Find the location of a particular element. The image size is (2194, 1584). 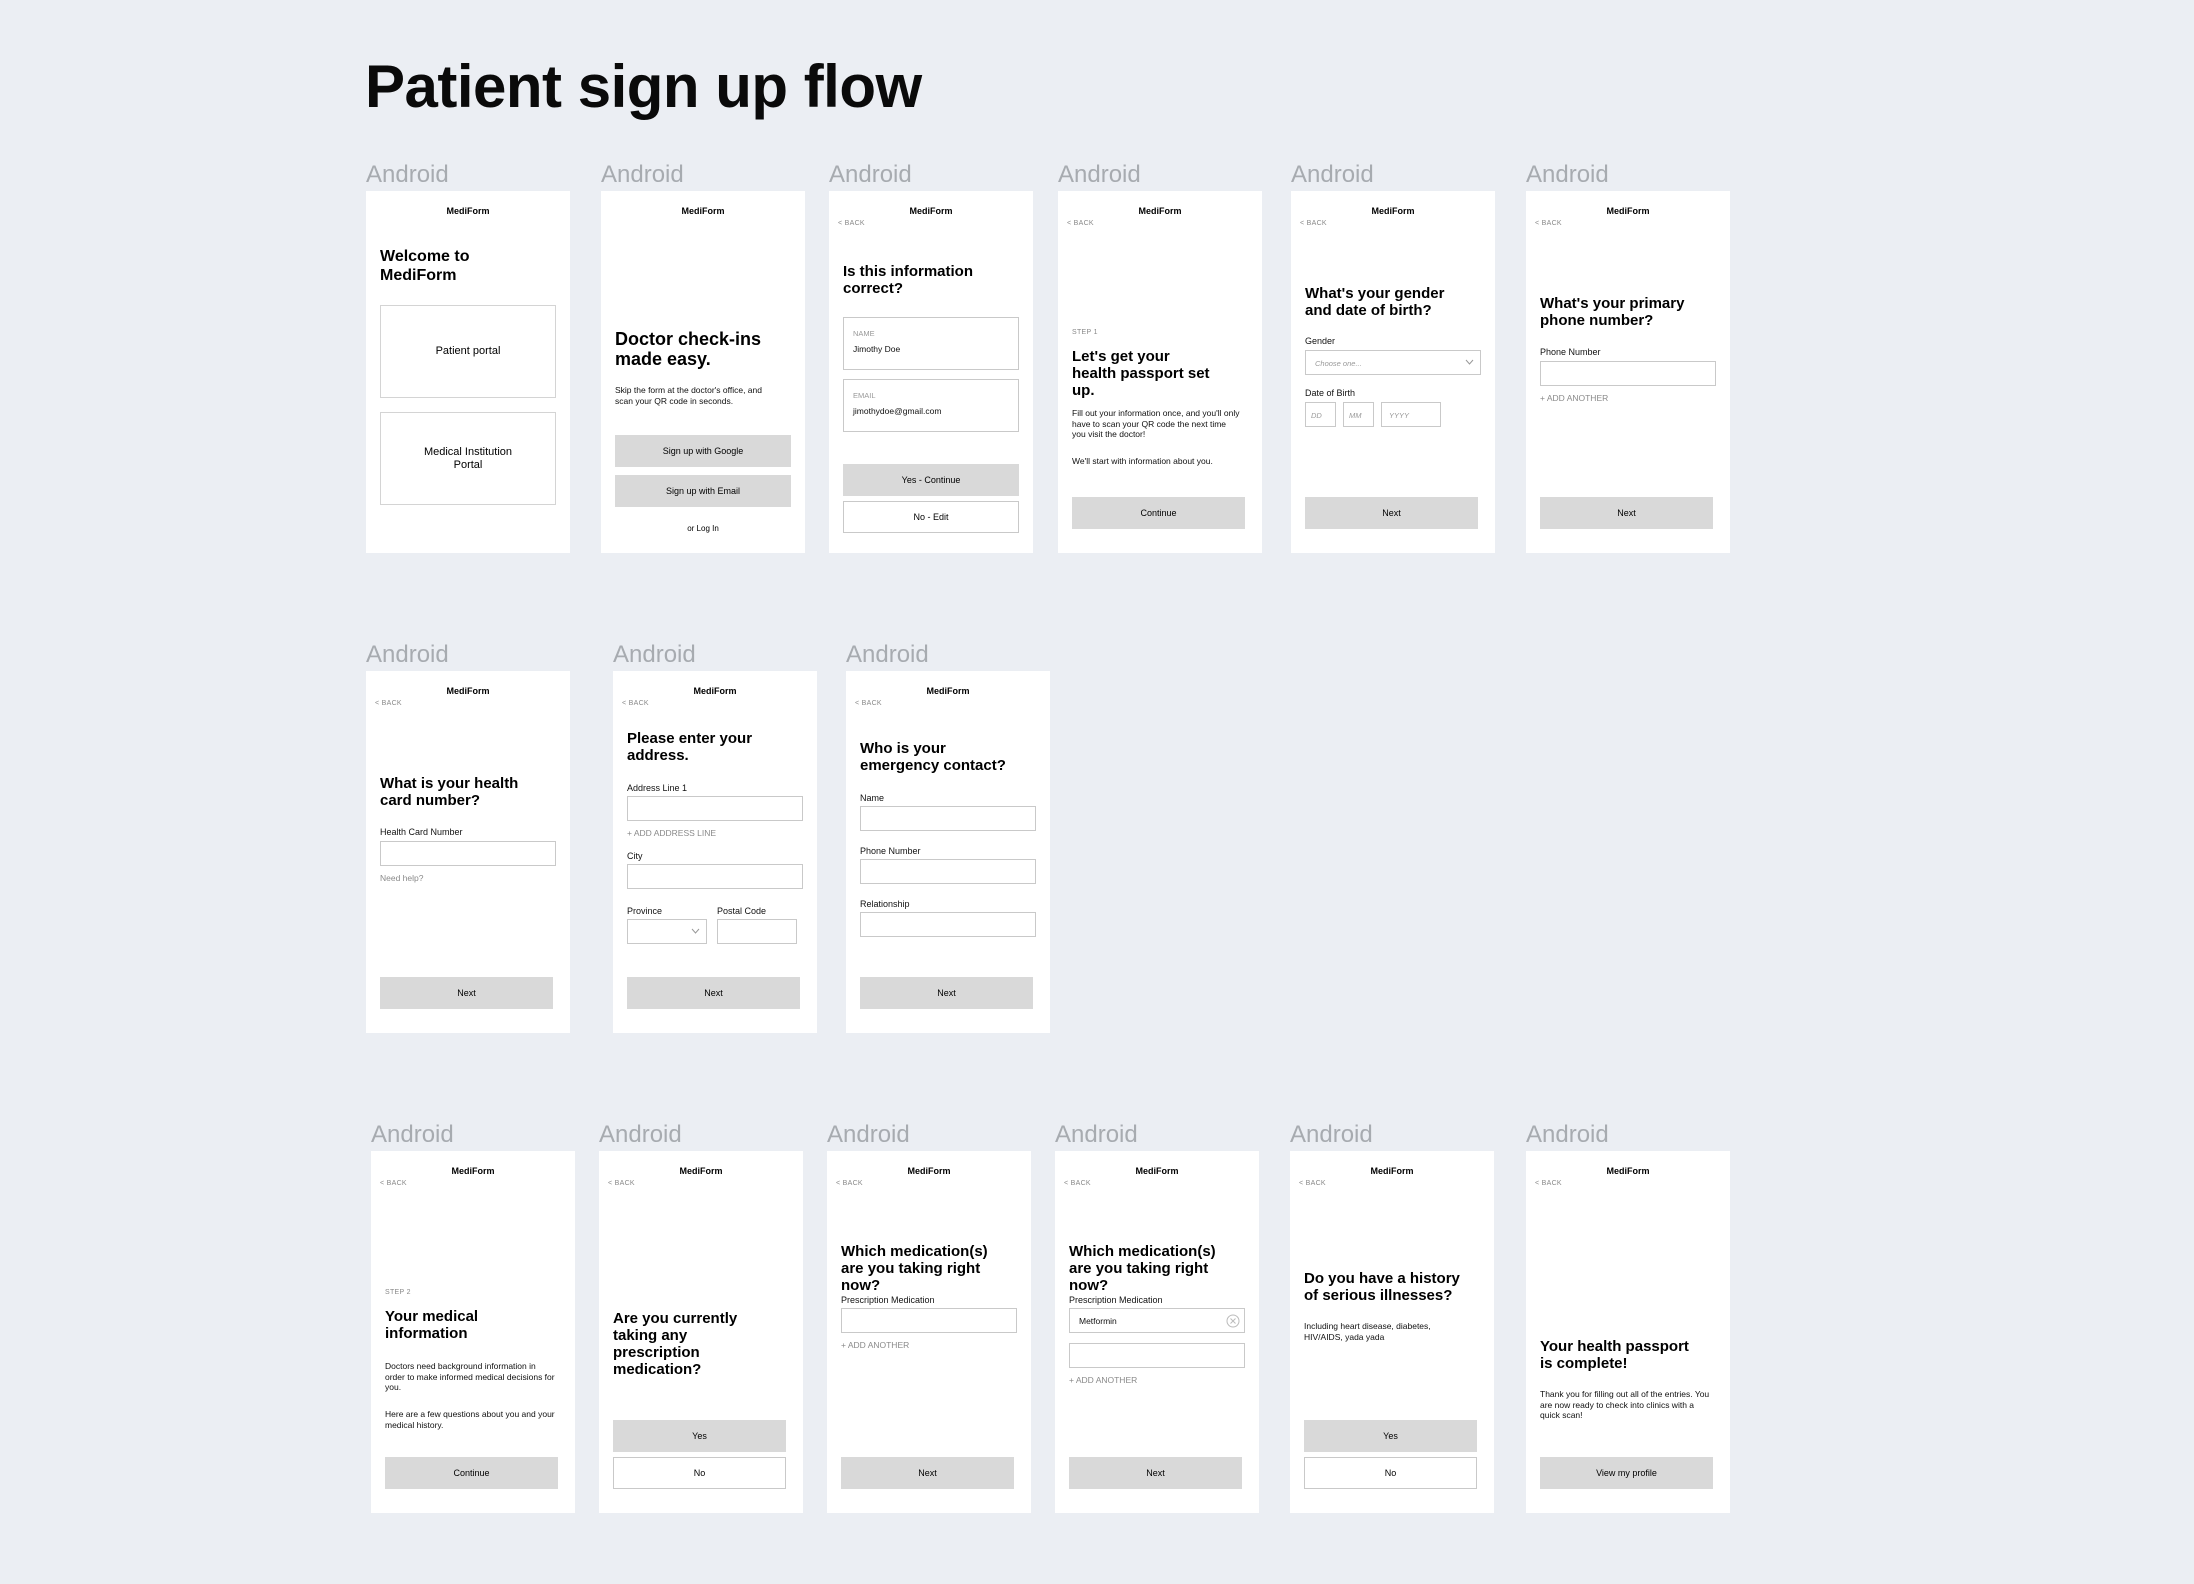

screen-heading: Let's get your health passport set up. is located at coordinates (1141, 373).